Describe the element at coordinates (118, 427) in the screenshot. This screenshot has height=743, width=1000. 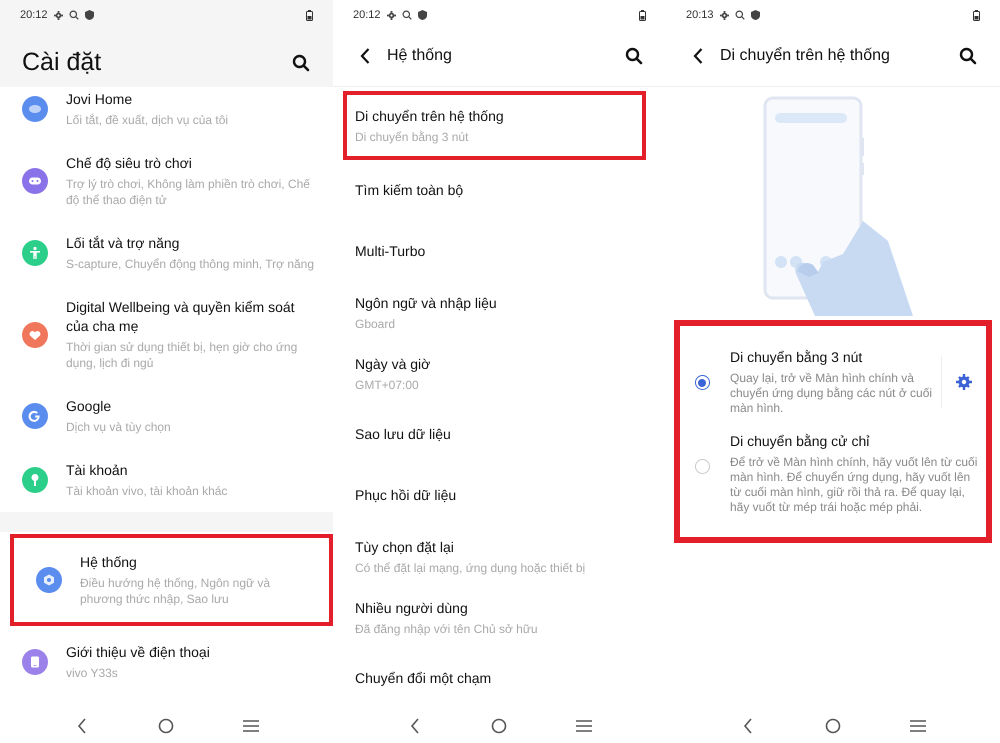
I see `item-subtitle: Dịch vụ và tùy chọn` at that location.